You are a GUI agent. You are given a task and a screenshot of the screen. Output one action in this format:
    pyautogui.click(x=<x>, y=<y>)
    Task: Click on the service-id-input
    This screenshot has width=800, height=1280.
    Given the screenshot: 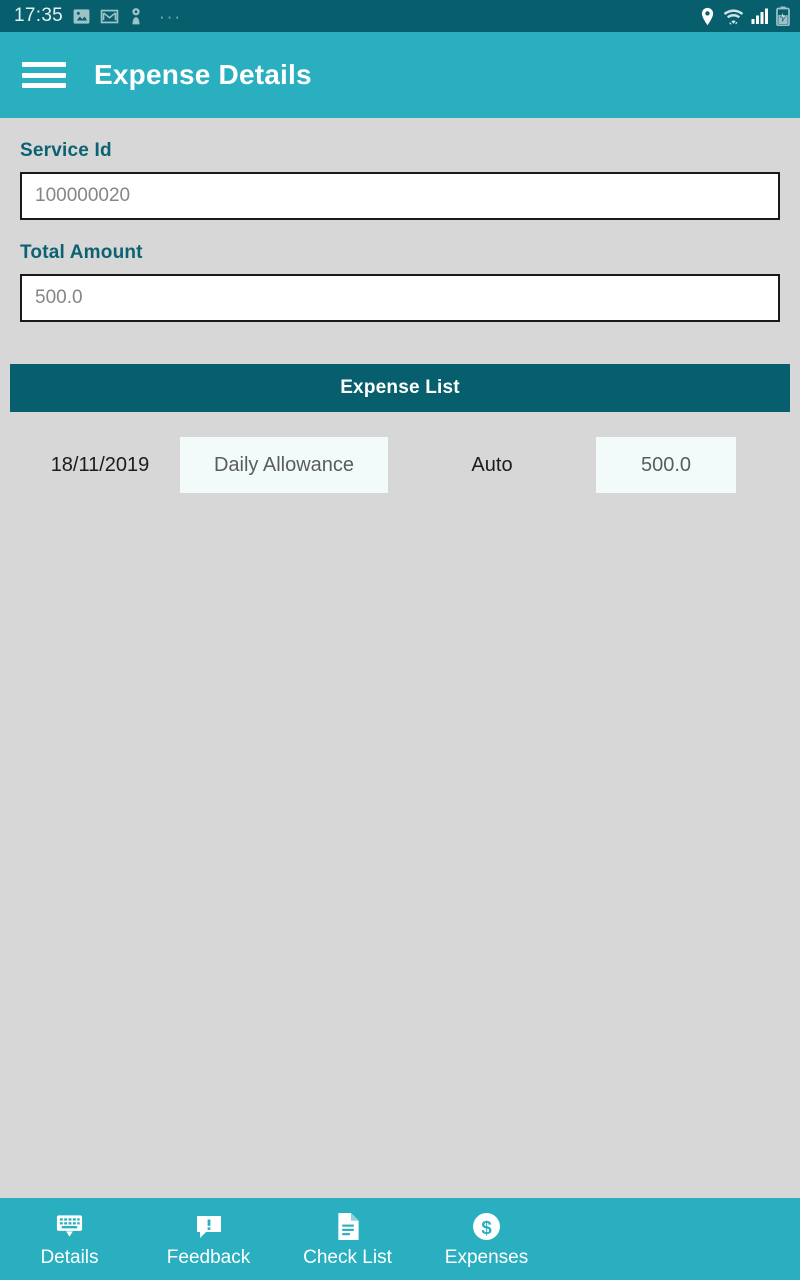 What is the action you would take?
    pyautogui.click(x=400, y=196)
    